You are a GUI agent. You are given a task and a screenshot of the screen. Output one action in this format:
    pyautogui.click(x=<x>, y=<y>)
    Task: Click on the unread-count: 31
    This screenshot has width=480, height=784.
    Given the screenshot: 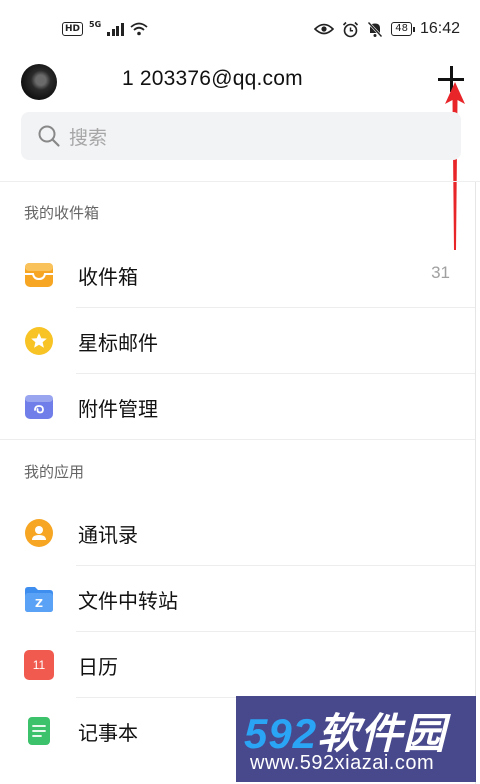 What is the action you would take?
    pyautogui.click(x=440, y=272)
    